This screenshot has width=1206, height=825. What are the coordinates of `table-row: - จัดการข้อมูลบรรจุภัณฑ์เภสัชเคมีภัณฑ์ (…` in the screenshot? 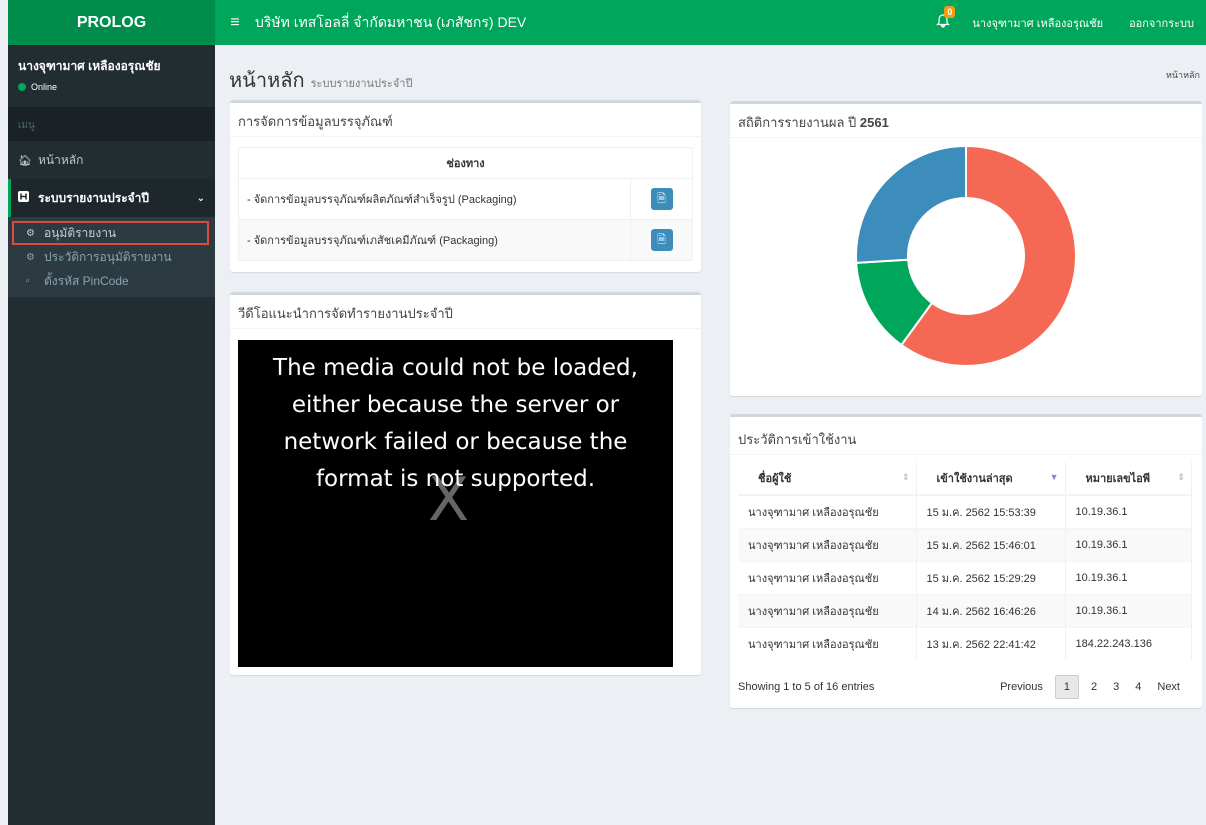 It's located at (465, 240).